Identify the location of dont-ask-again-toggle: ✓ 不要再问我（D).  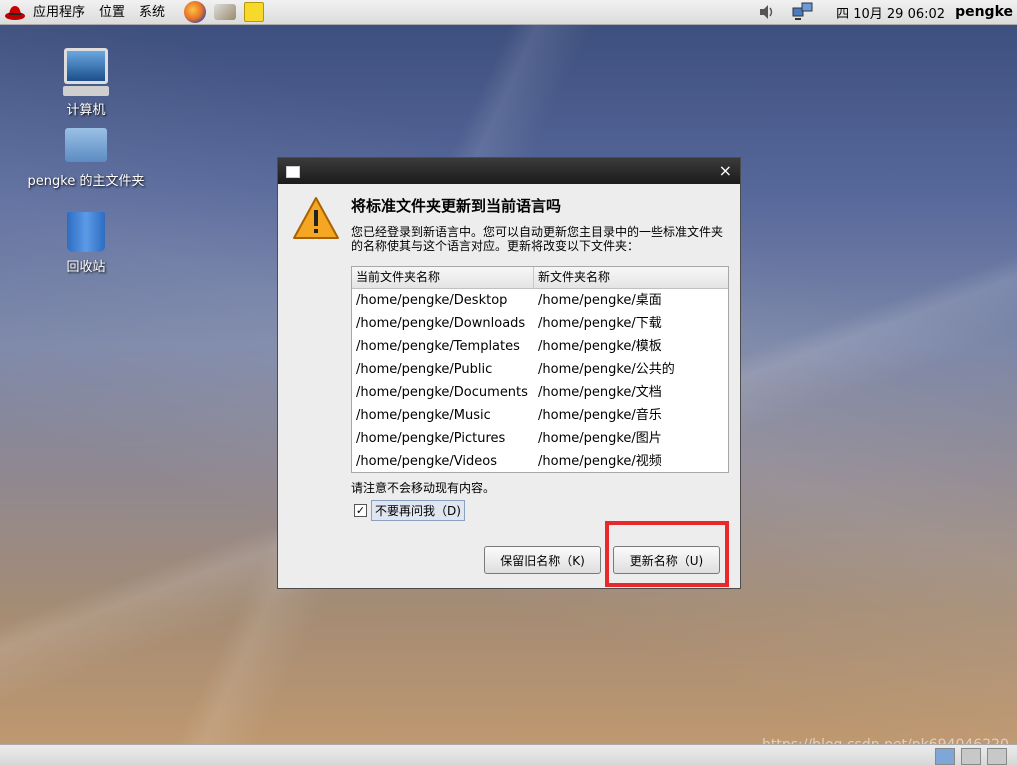
(409, 510).